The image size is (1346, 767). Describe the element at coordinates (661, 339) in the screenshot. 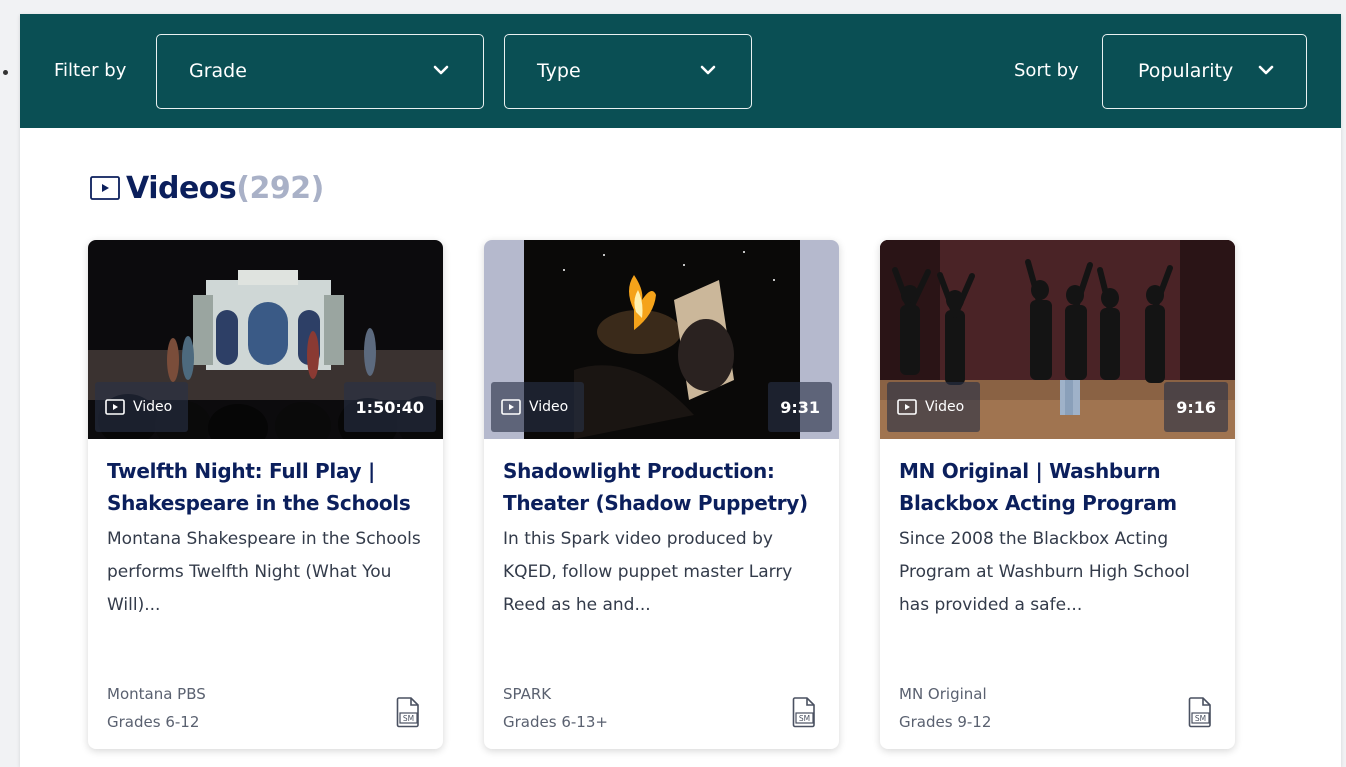

I see `video-thumbnail: Video 9:31` at that location.